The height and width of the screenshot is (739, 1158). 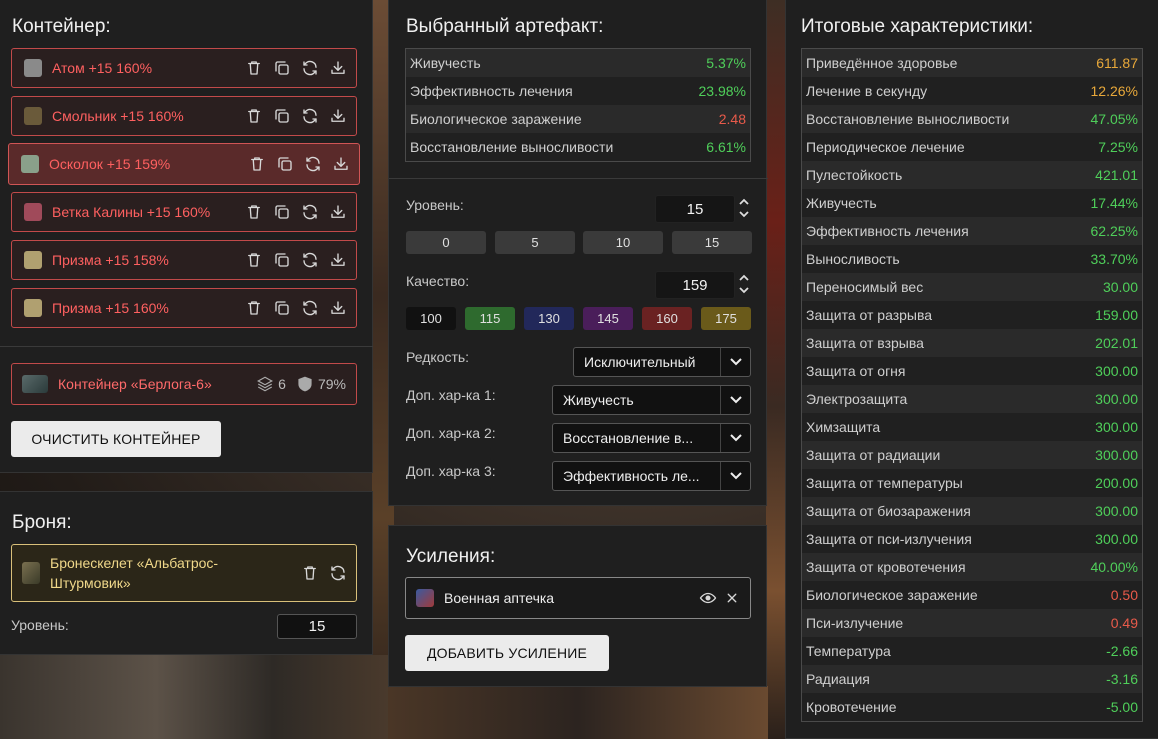 I want to click on rarity-value: Исключительный, so click(x=640, y=362).